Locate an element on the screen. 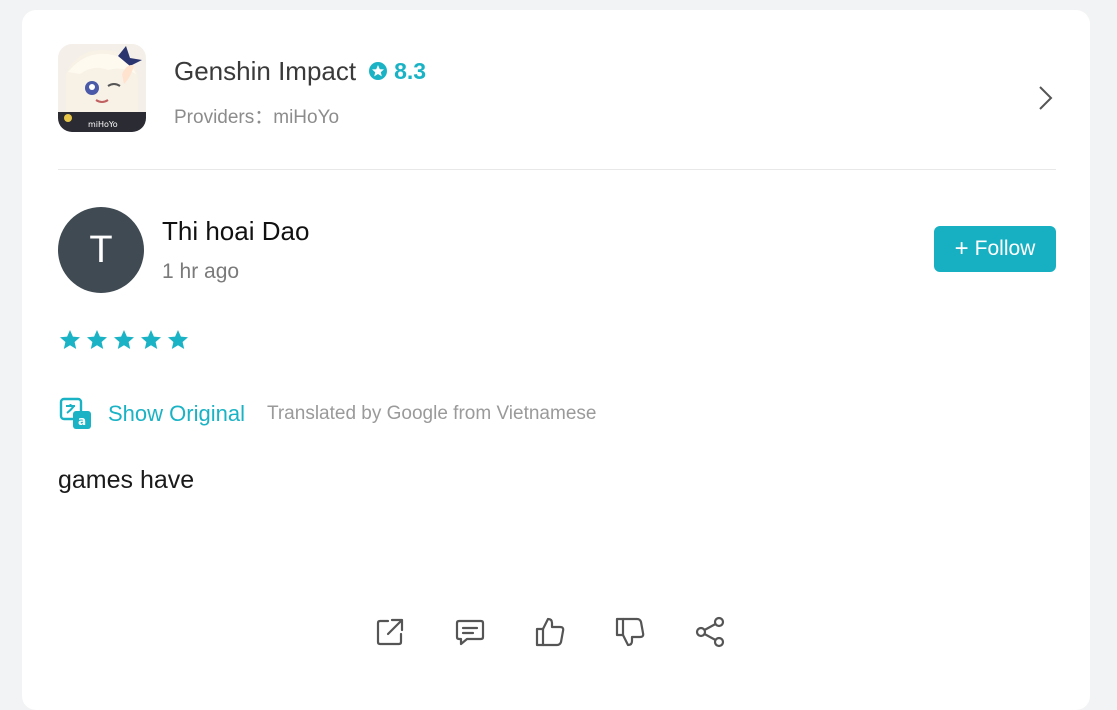  svg-text: a is located at coordinates (82, 421).